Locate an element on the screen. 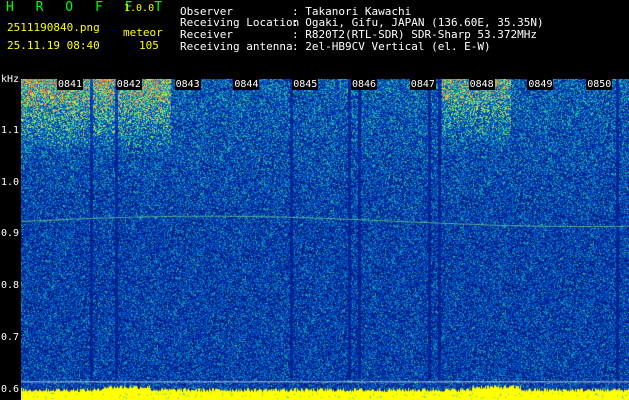 Image resolution: width=629 pixels, height=400 pixels. info-label-antenna: Receiving antenna is located at coordinates (236, 46).